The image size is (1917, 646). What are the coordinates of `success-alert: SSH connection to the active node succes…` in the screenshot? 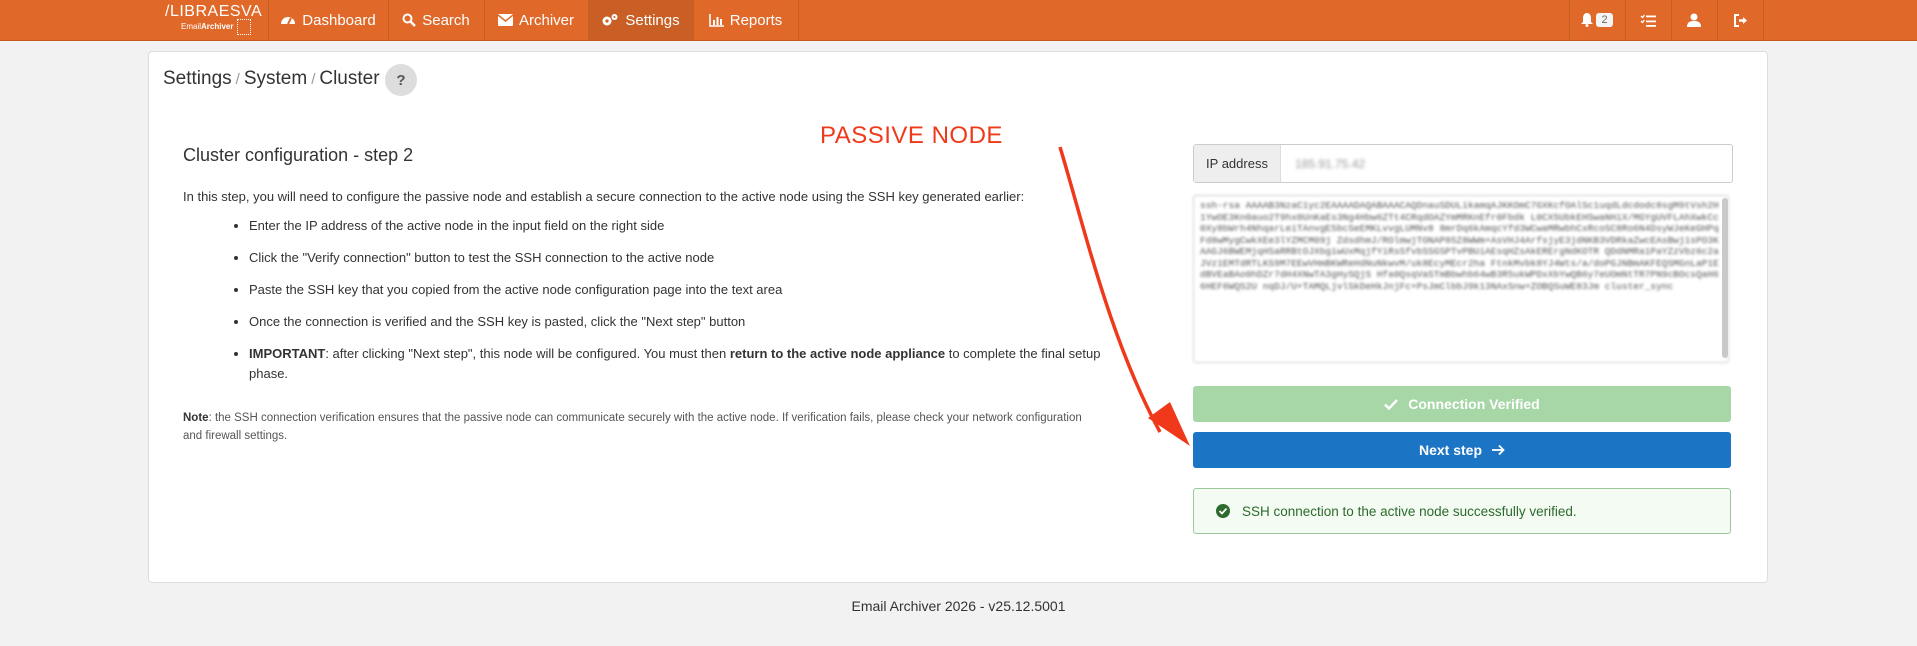 It's located at (1462, 511).